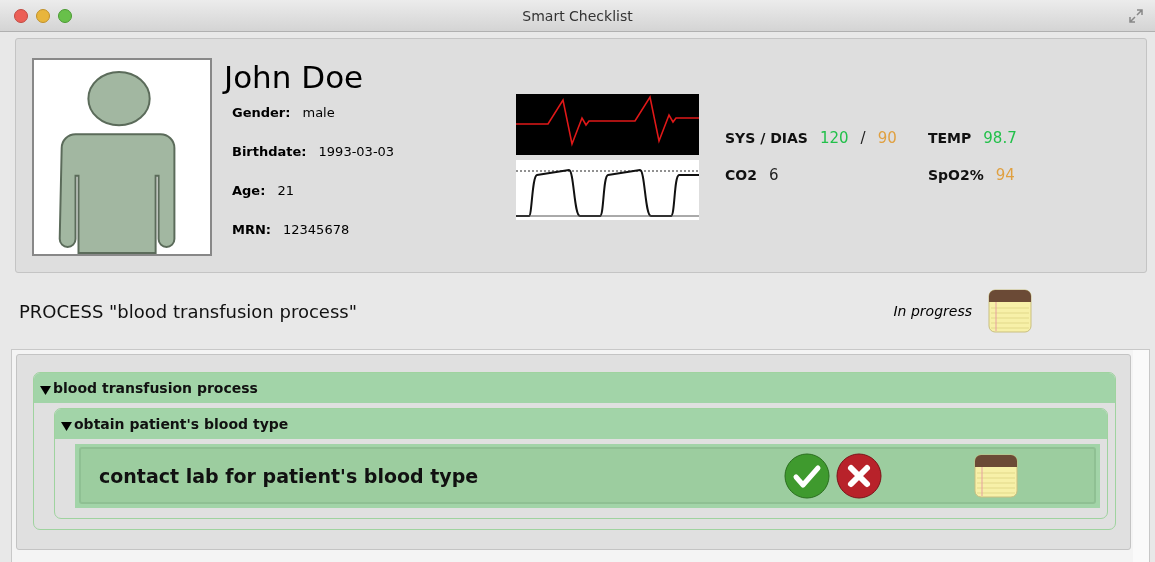 The height and width of the screenshot is (562, 1155). What do you see at coordinates (950, 138) in the screenshot?
I see `vital-label: TEMP` at bounding box center [950, 138].